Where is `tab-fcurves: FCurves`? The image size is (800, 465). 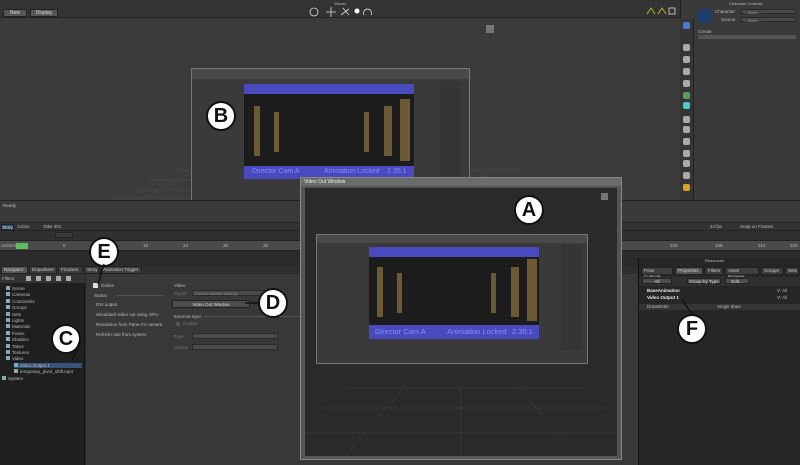 tab-fcurves: FCurves is located at coordinates (70, 270).